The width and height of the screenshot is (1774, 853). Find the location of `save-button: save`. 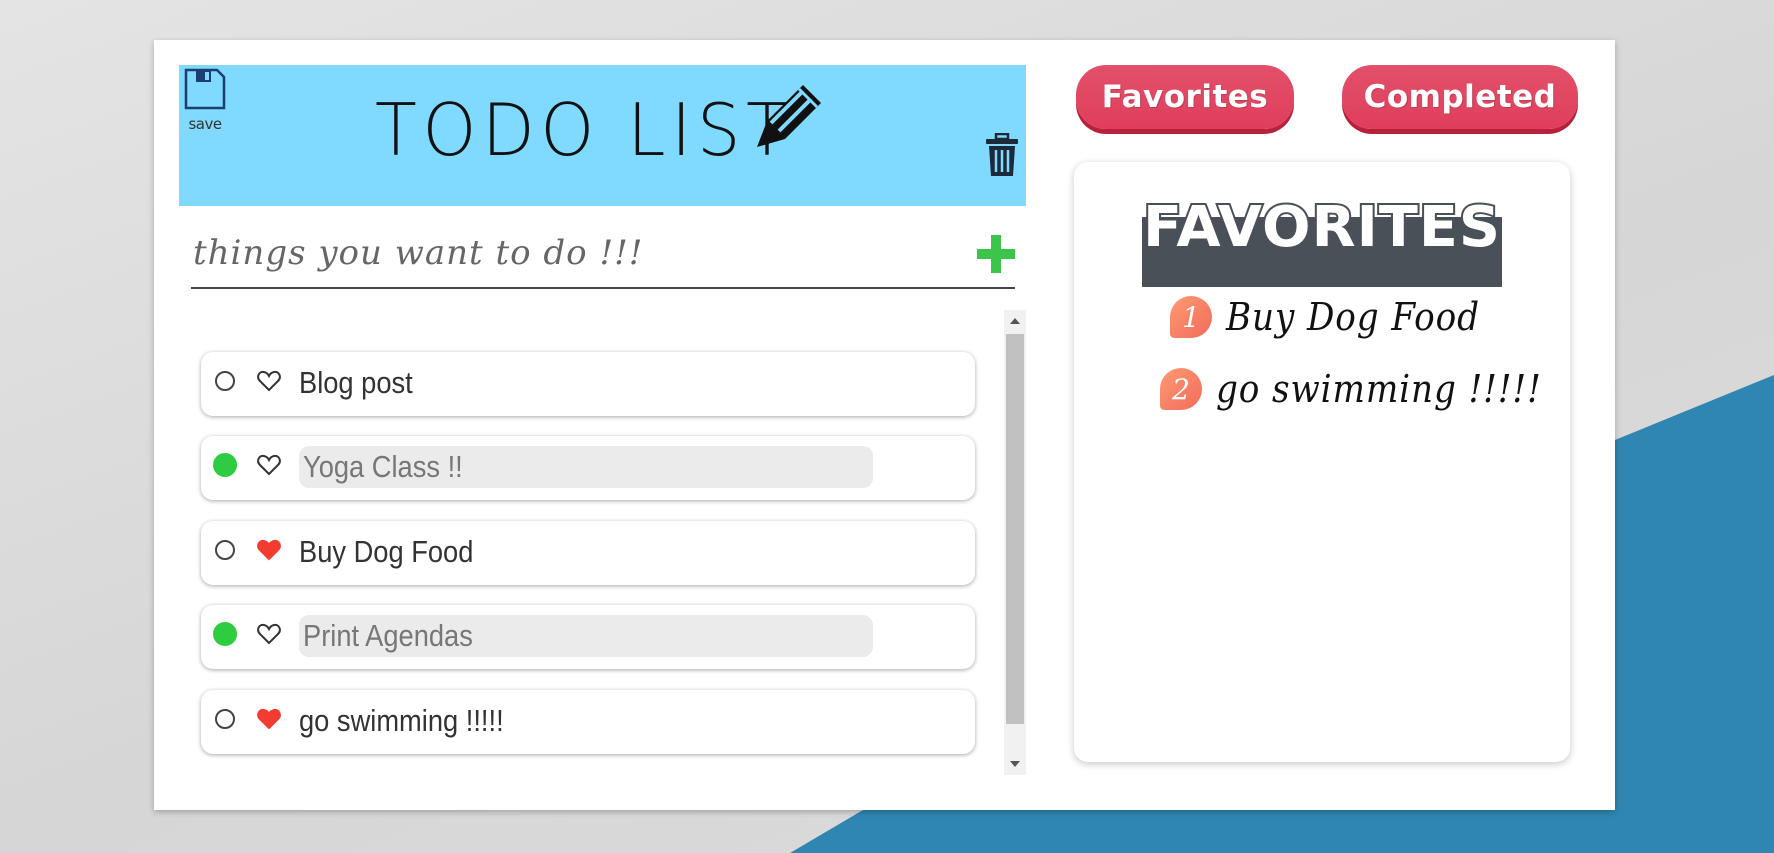

save-button: save is located at coordinates (205, 102).